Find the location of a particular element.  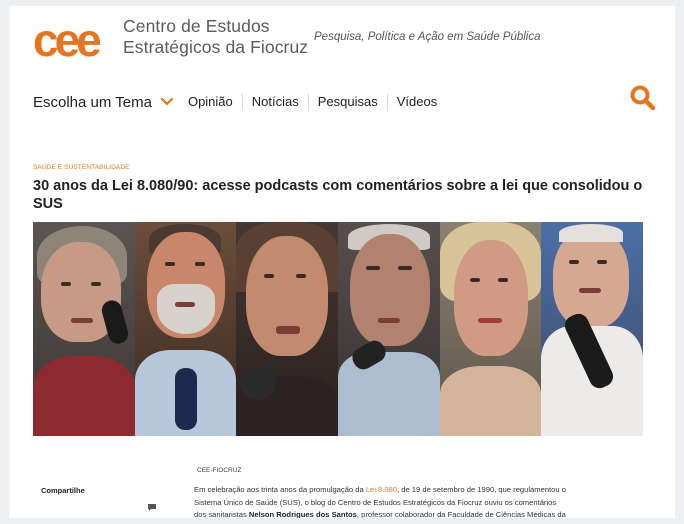

body-text-3a: dos sanitaristas is located at coordinates (221, 514).